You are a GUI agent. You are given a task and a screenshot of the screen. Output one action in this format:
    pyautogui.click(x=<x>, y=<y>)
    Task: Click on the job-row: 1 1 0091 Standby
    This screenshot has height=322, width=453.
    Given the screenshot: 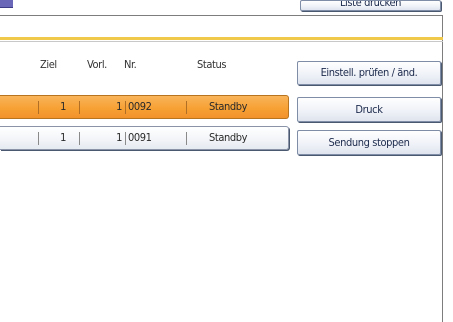 What is the action you would take?
    pyautogui.click(x=144, y=138)
    